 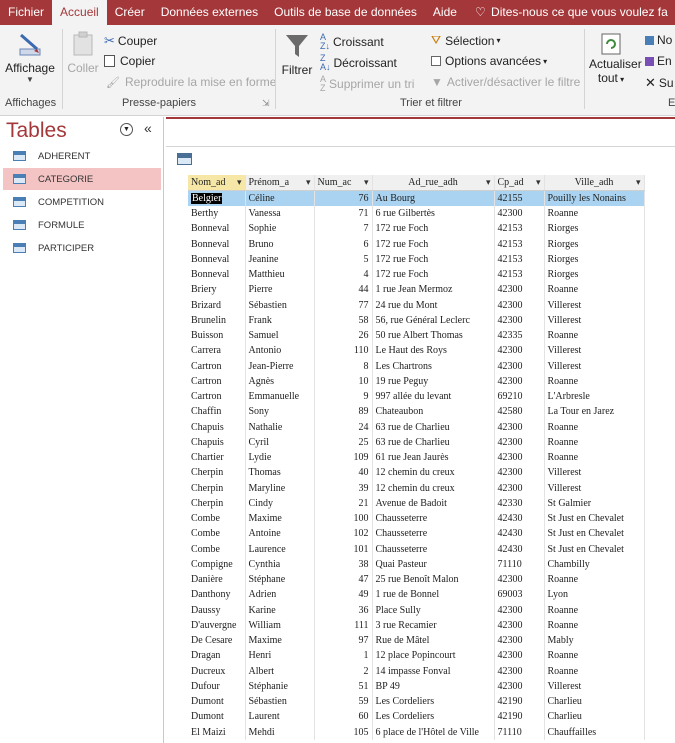 What do you see at coordinates (82, 156) in the screenshot?
I see `nav-item-adherent: ADHERENT` at bounding box center [82, 156].